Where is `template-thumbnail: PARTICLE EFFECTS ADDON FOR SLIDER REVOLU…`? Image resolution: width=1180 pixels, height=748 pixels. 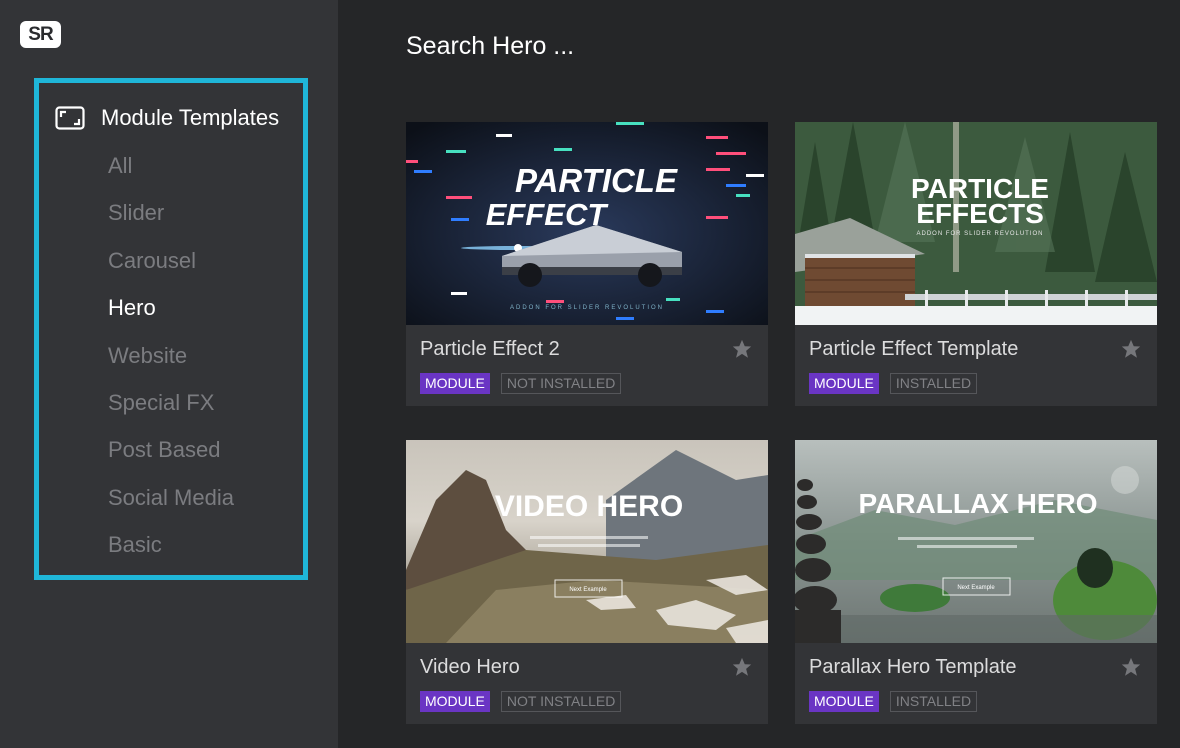
template-thumbnail: PARTICLE EFFECTS ADDON FOR SLIDER REVOLU… is located at coordinates (976, 223).